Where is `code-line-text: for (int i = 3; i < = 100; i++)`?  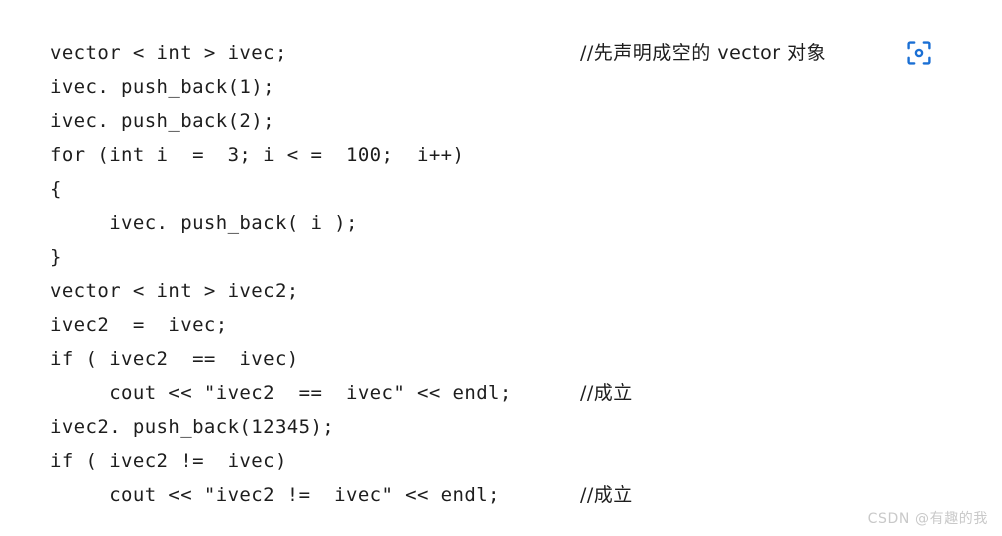 code-line-text: for (int i = 3; i < = 100; i++) is located at coordinates (257, 155).